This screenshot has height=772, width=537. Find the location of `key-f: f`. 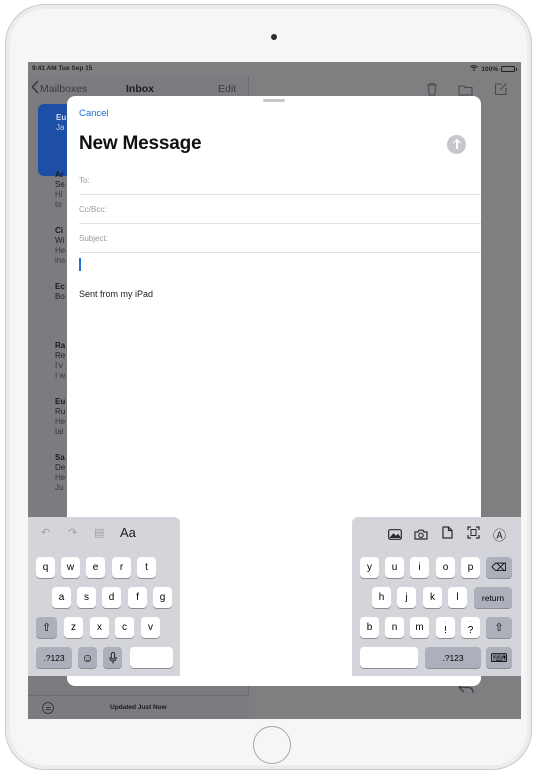

key-f: f is located at coordinates (137, 597).